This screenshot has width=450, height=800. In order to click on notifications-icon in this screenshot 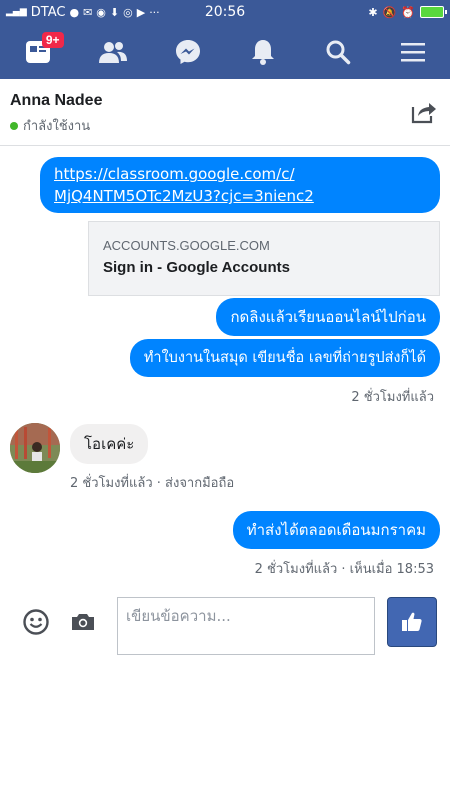, I will do `click(262, 52)`.